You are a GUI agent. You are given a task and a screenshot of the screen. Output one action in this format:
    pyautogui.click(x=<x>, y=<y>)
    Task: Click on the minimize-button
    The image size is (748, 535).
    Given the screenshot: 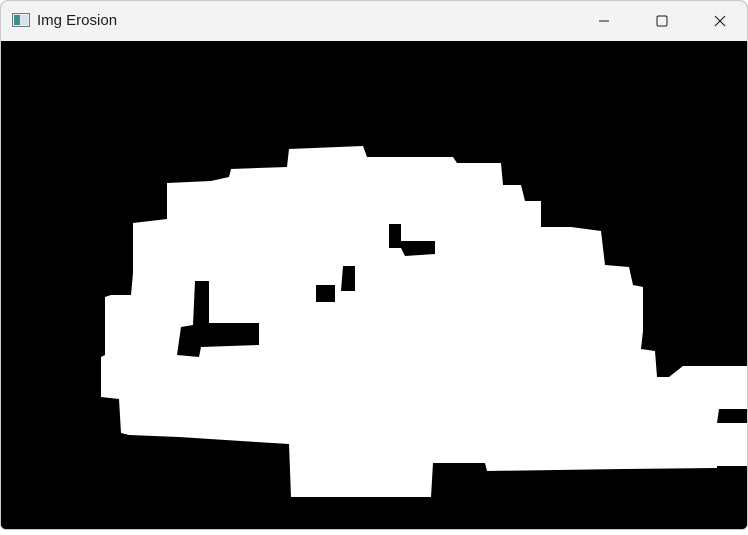 What is the action you would take?
    pyautogui.click(x=604, y=21)
    